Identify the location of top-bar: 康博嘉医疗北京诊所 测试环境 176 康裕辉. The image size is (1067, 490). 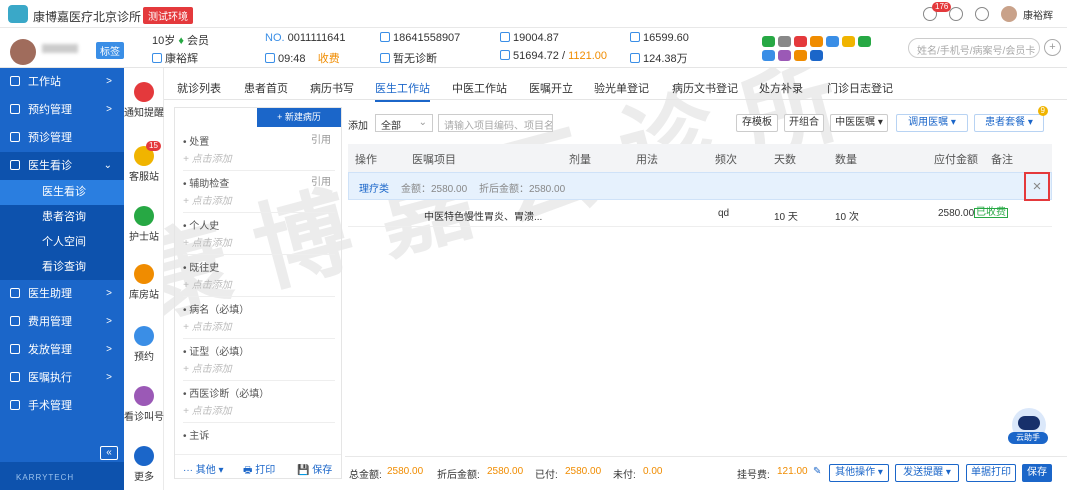
(533, 14).